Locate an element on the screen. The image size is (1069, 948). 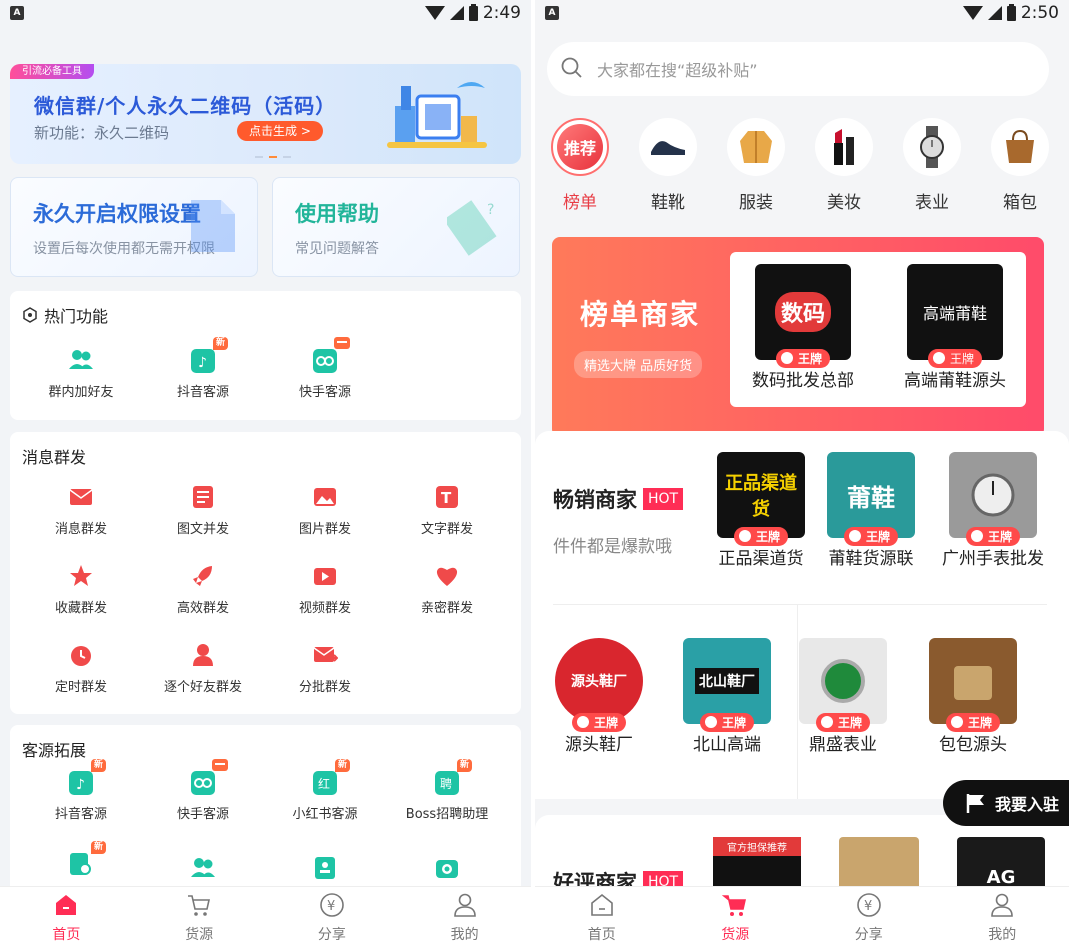
bag-photo-icon is located at coordinates (973, 683).